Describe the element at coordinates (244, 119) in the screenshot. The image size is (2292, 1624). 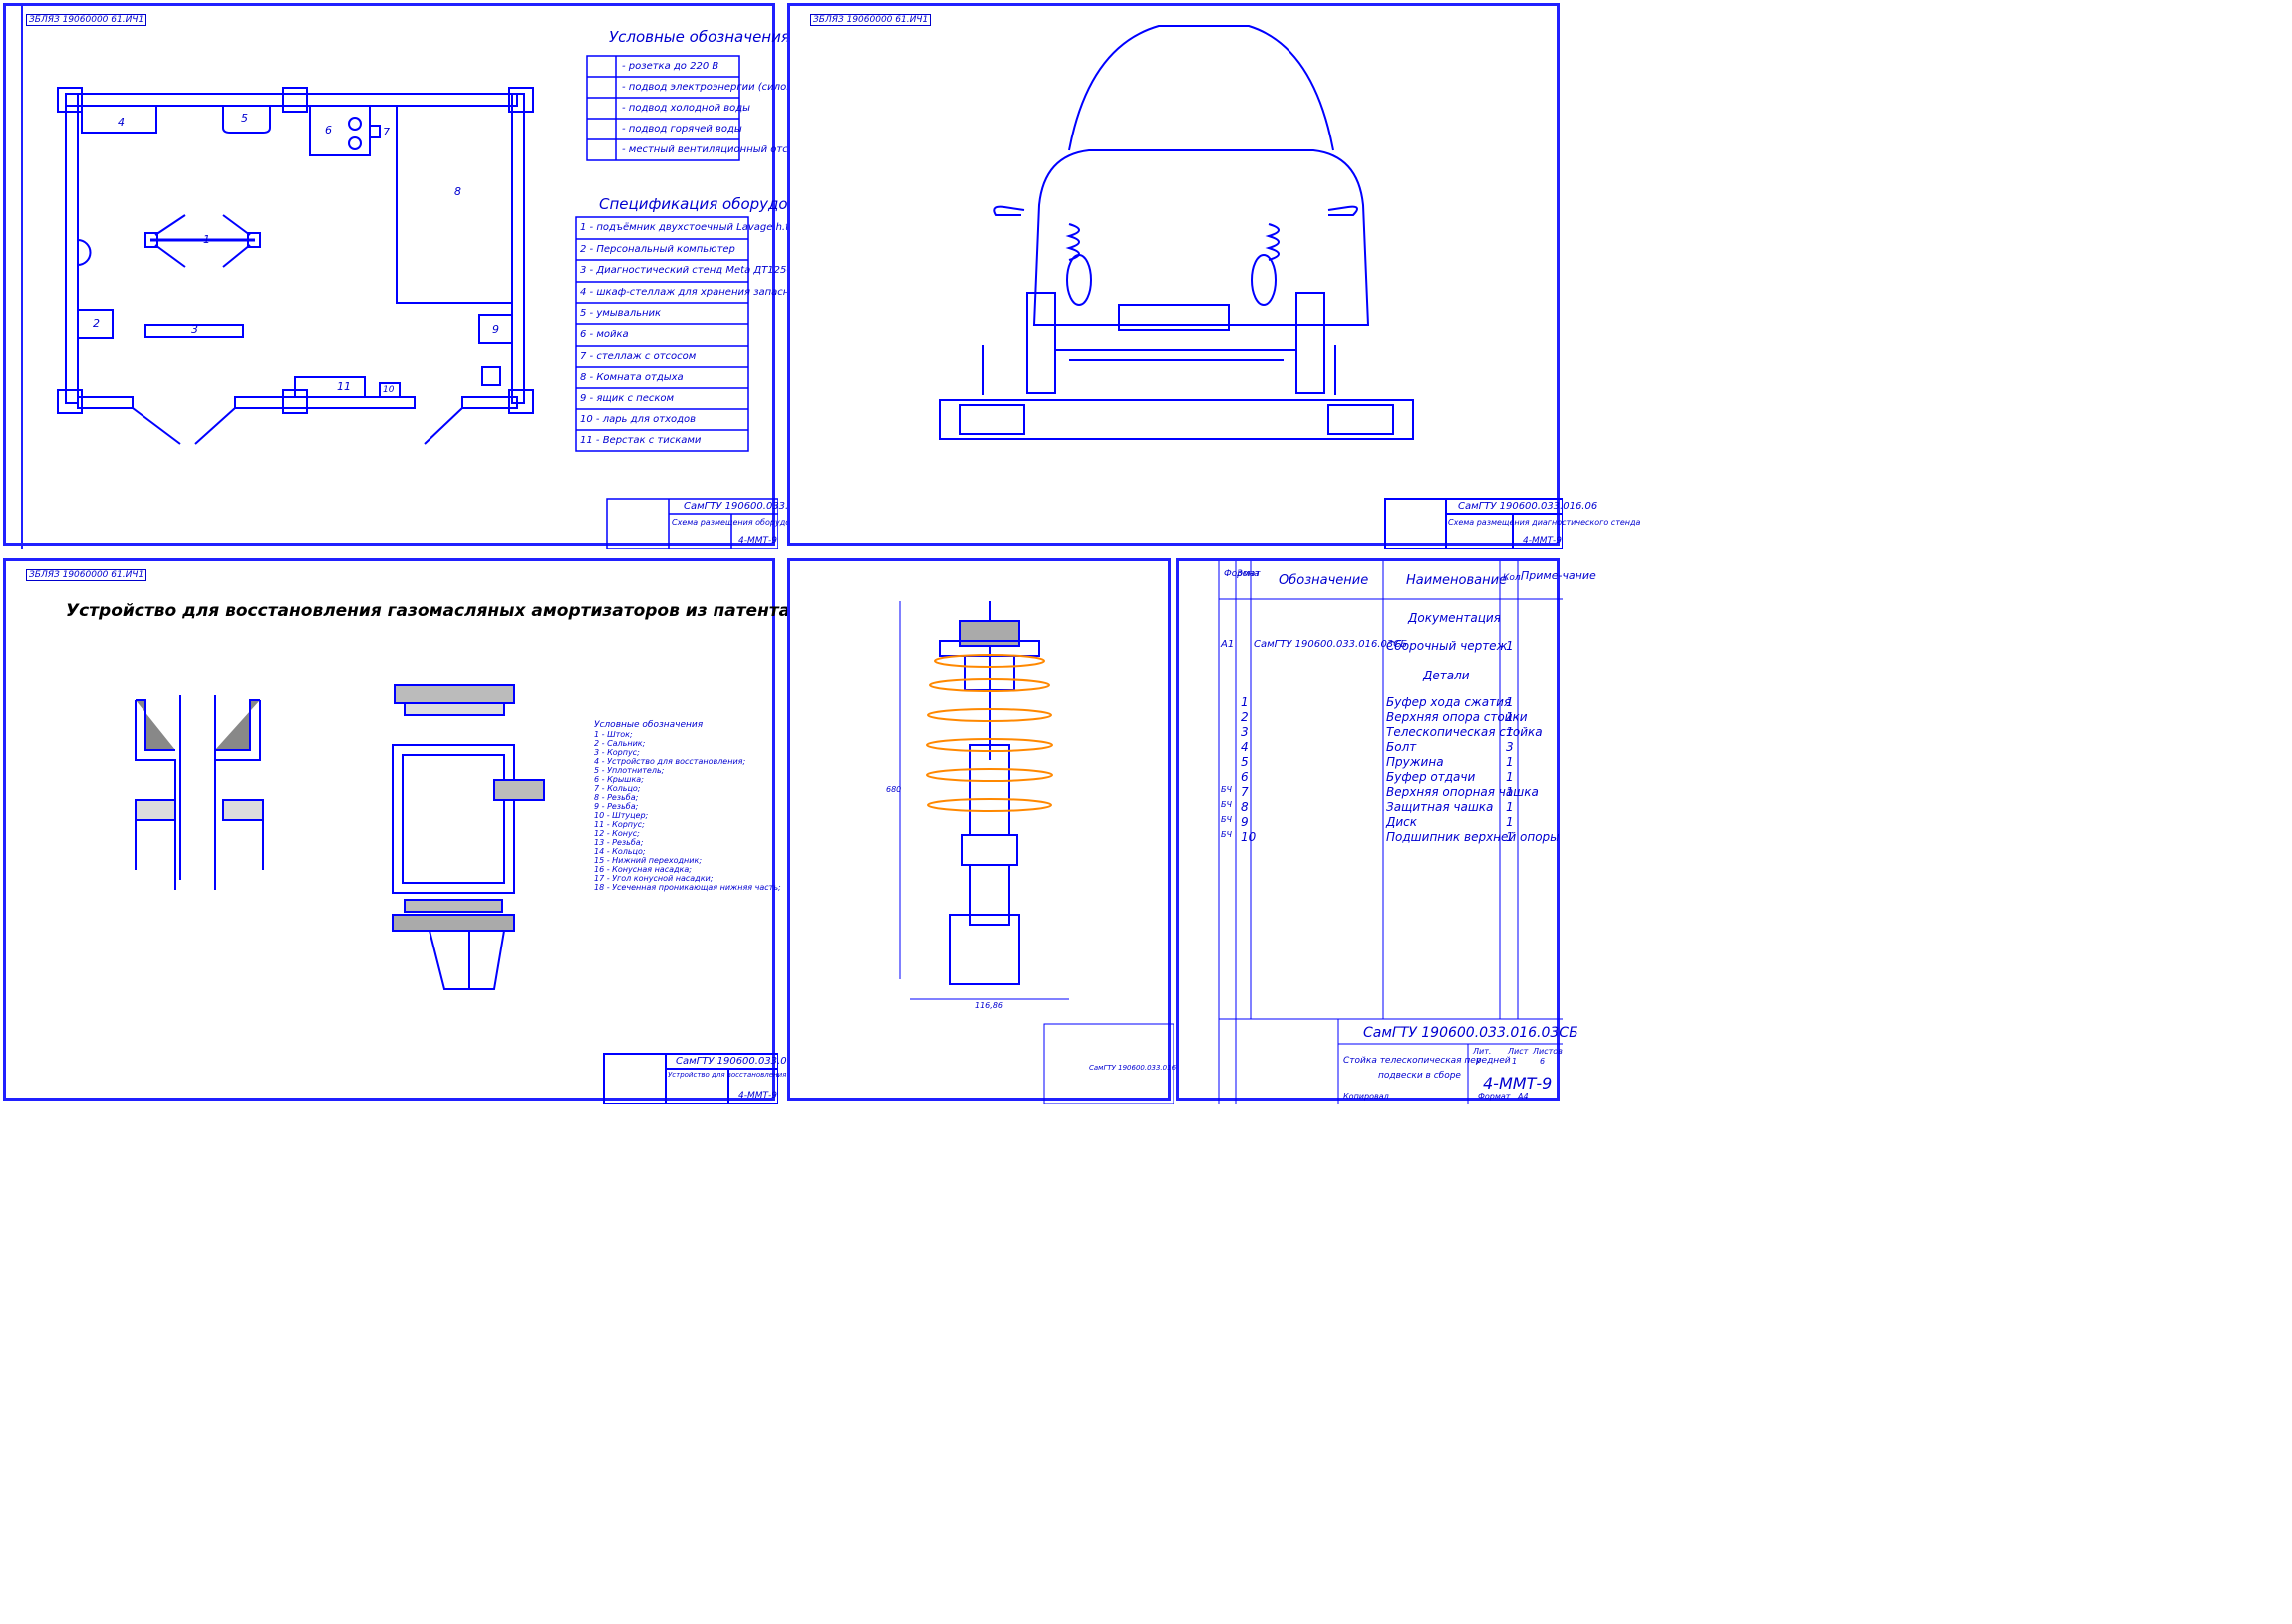
I see `marker-5: 5` at that location.